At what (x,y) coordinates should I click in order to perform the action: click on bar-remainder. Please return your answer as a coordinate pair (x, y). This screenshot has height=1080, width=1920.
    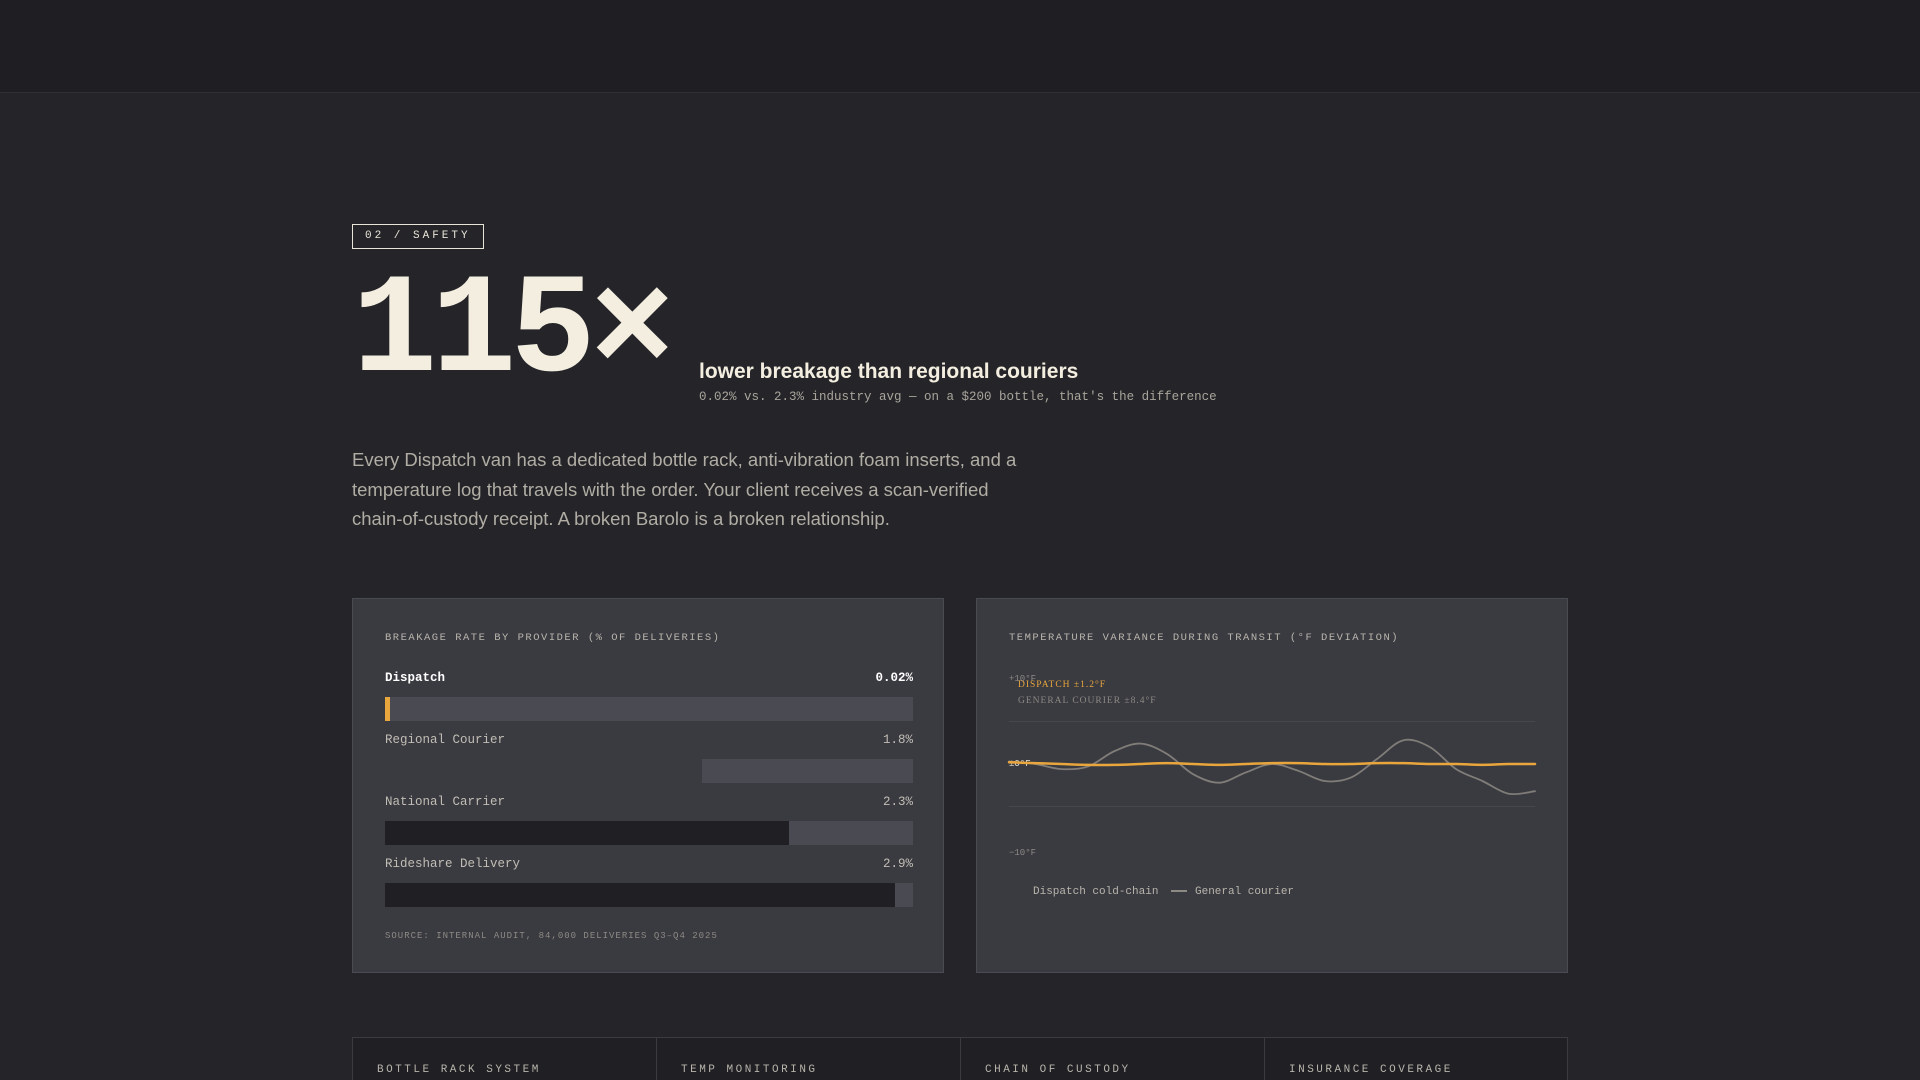
    Looking at the image, I should click on (807, 771).